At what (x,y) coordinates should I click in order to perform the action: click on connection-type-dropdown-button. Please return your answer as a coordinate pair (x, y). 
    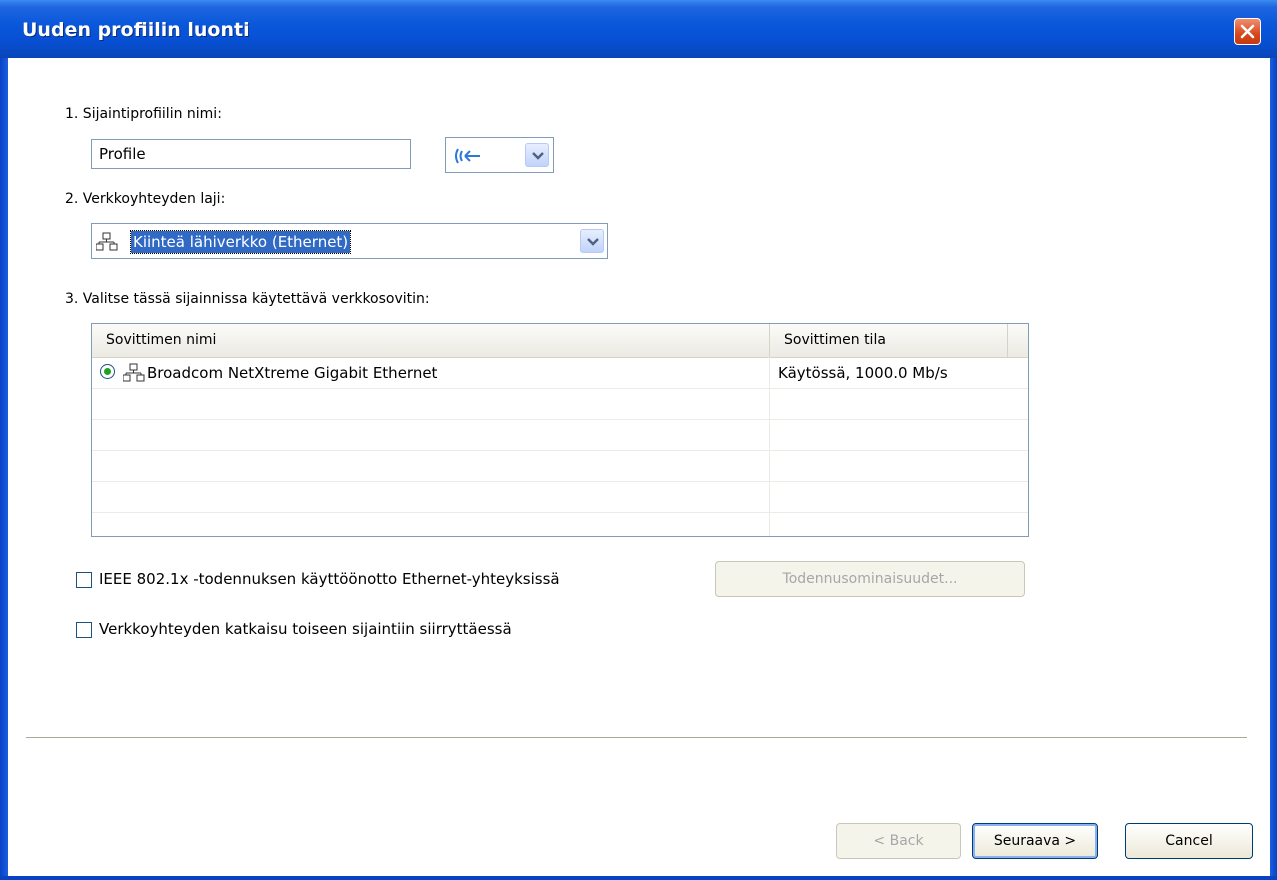
    Looking at the image, I should click on (592, 241).